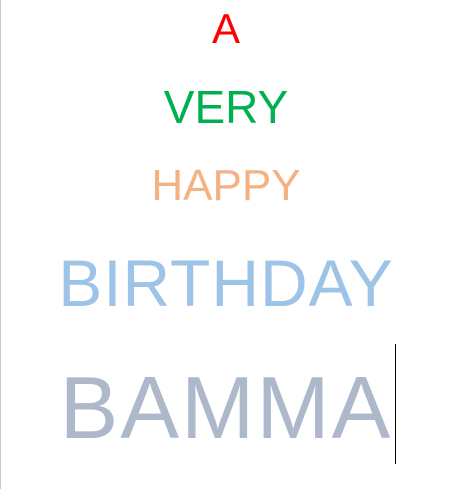  I want to click on text-line-birthday: BIRTHDAY, so click(226, 283).